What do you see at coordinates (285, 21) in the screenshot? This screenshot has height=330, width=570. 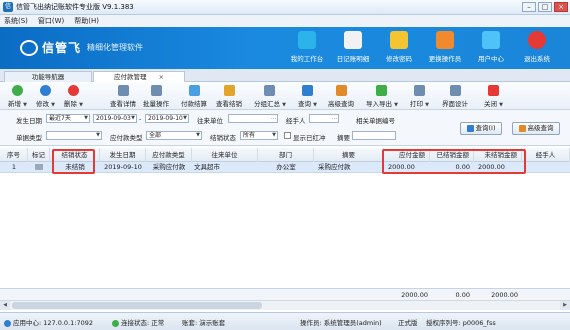 I see `menu-bar: 系统(S) 窗口(W) 帮助(H)` at bounding box center [285, 21].